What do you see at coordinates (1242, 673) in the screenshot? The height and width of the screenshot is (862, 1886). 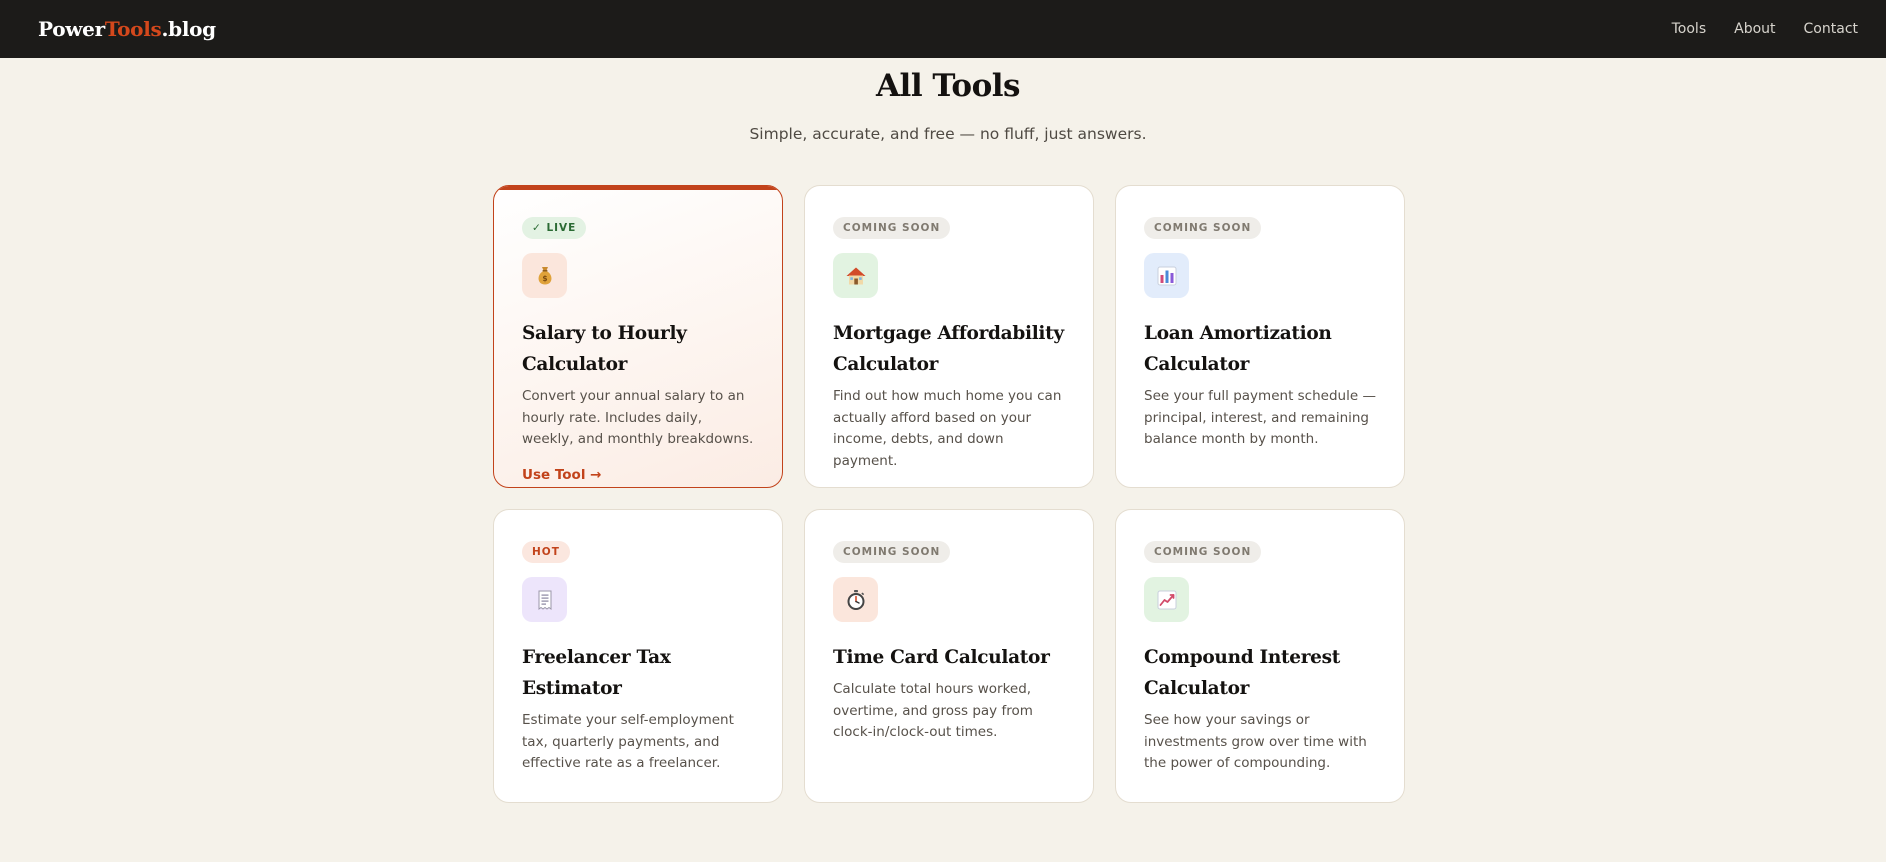 I see `card-title: Compound Interest Calculator` at bounding box center [1242, 673].